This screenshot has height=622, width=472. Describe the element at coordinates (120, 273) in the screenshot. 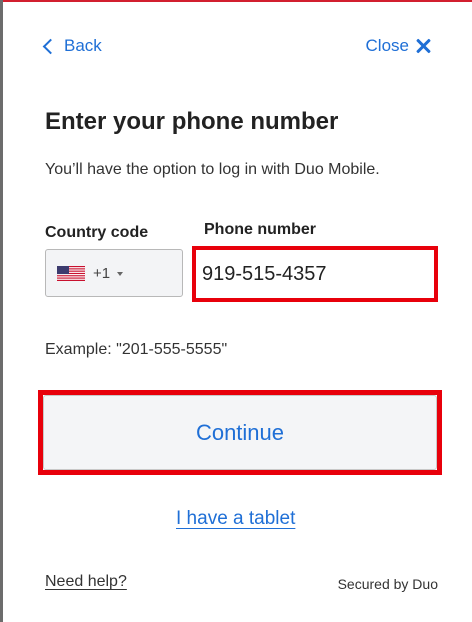

I see `caret-down-icon` at that location.